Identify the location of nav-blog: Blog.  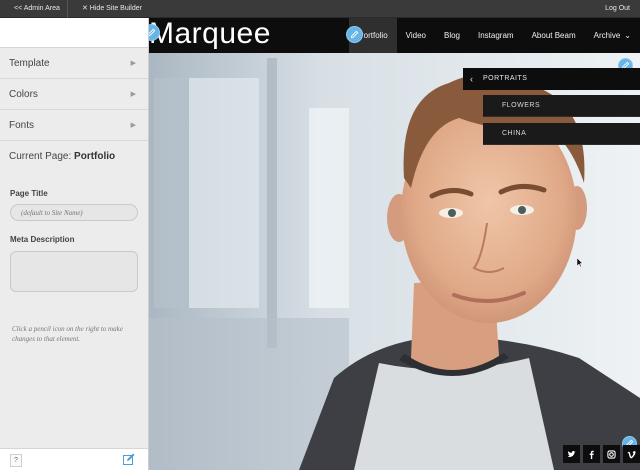
(452, 35).